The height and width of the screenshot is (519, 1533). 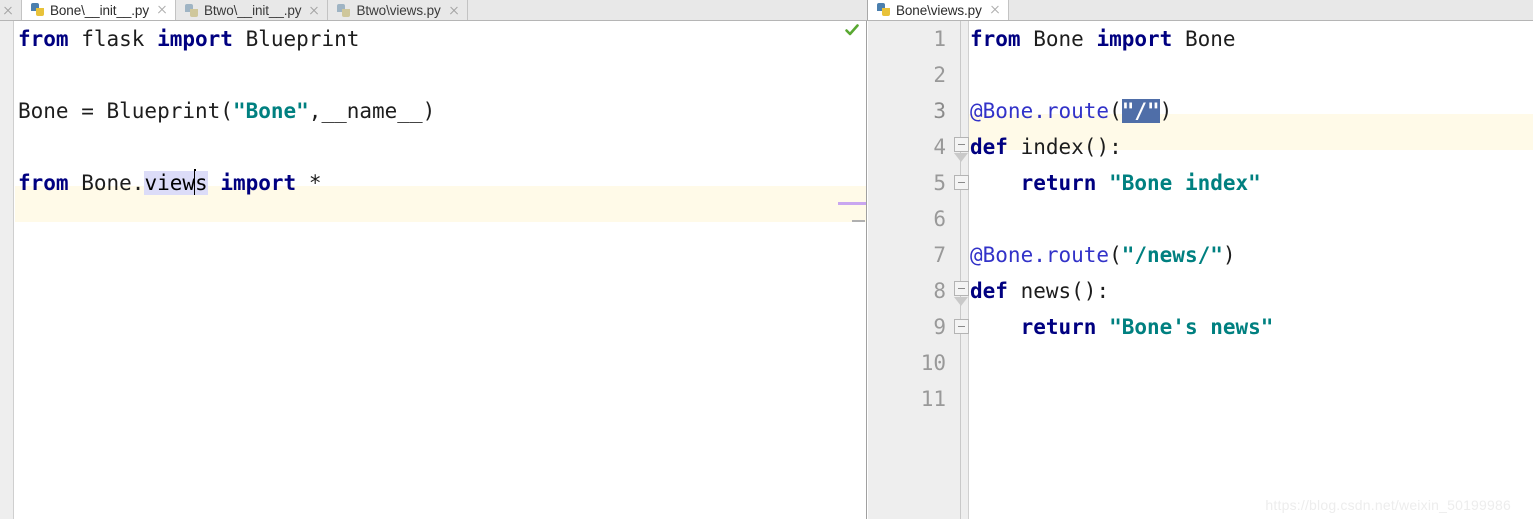 What do you see at coordinates (442, 39) in the screenshot?
I see `code-line: from flask import Blueprint` at bounding box center [442, 39].